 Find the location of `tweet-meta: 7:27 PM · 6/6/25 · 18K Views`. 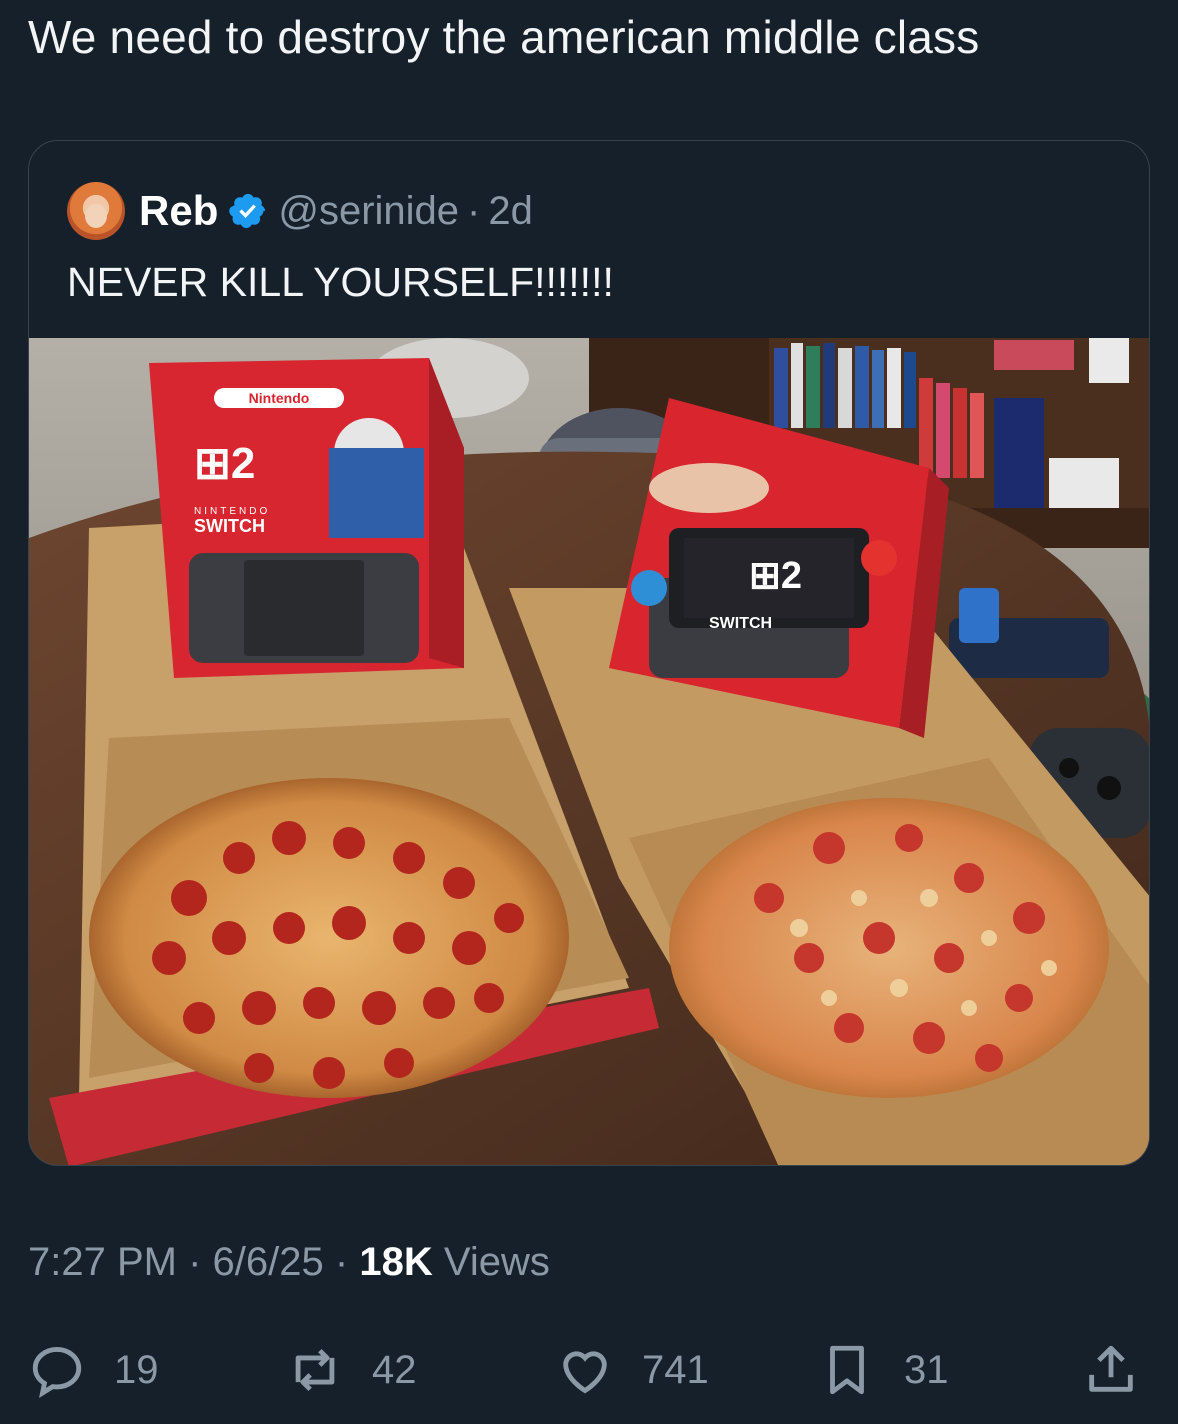

tweet-meta: 7:27 PM · 6/6/25 · 18K Views is located at coordinates (289, 1262).